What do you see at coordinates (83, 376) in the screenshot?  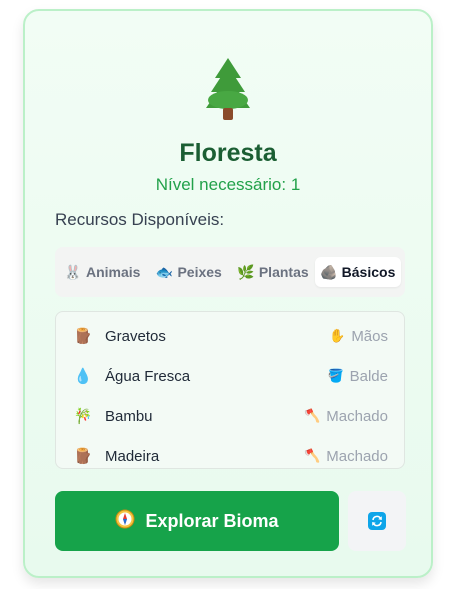 I see `water-drop-icon: 💧` at bounding box center [83, 376].